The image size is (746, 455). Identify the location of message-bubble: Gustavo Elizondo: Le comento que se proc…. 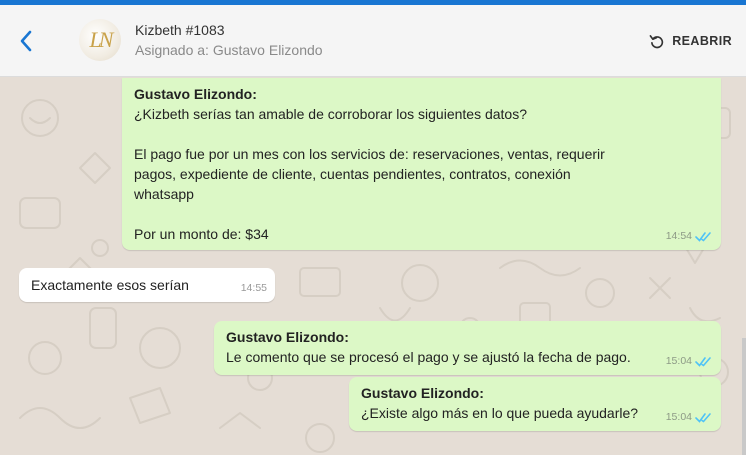
(467, 348).